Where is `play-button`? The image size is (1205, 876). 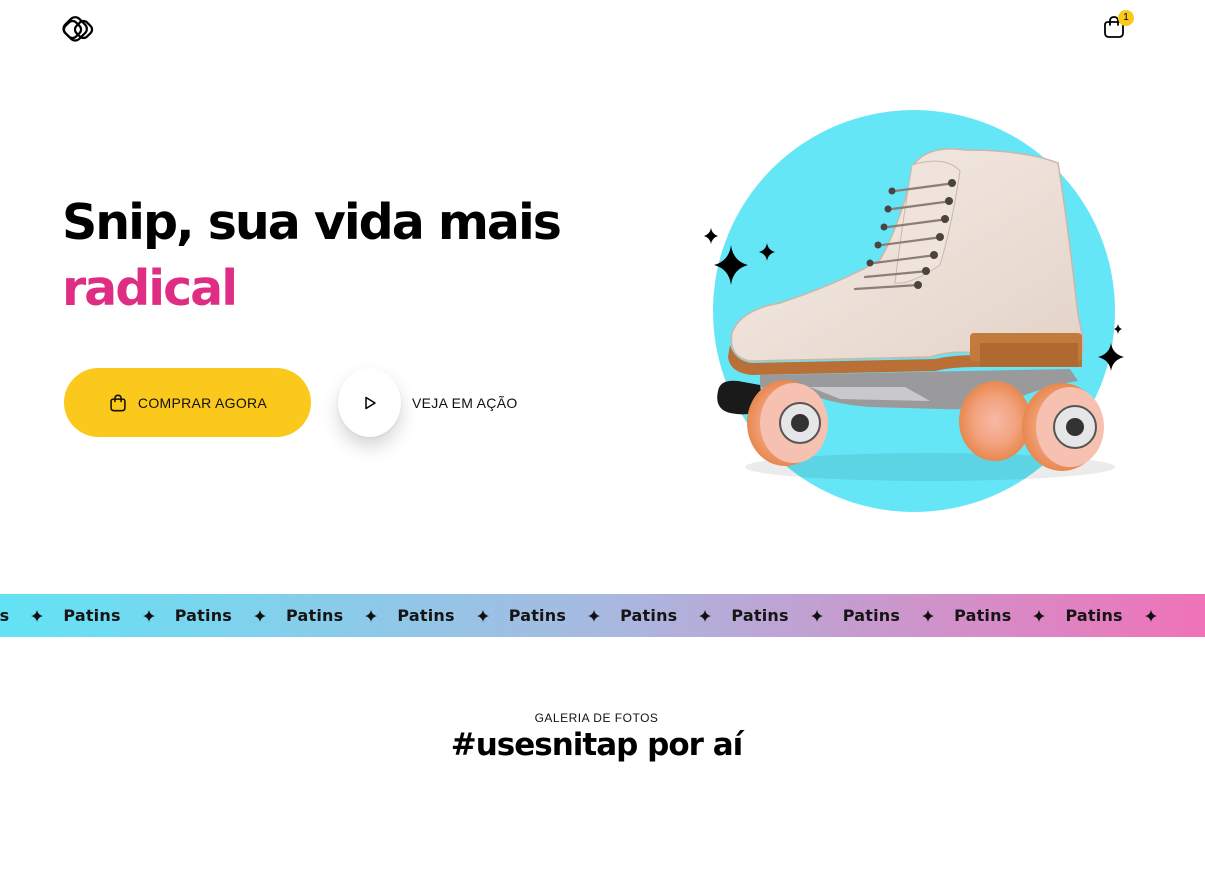 play-button is located at coordinates (369, 402).